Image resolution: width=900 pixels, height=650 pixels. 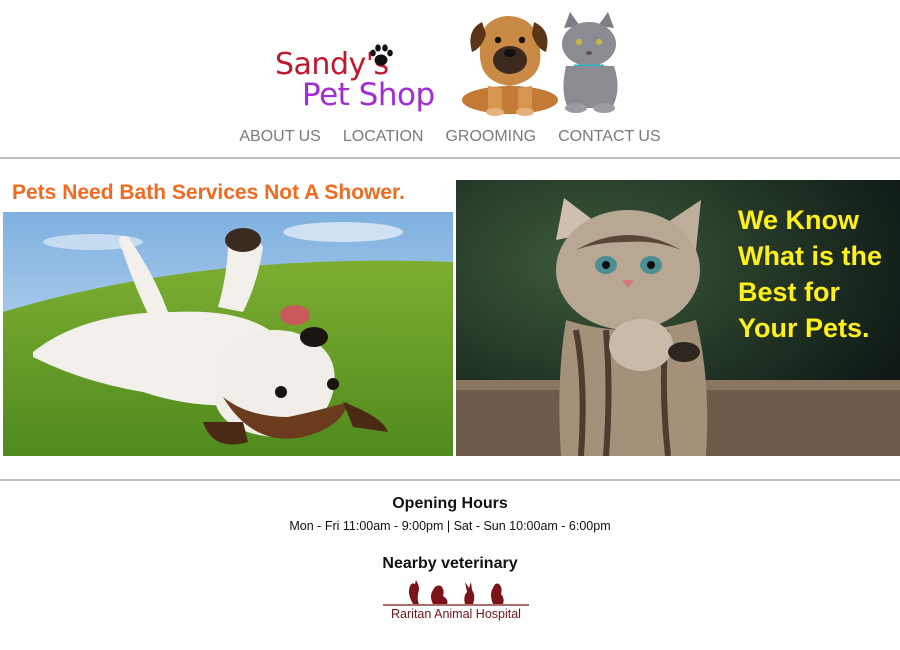 I want to click on bath-services-headline: Pets Need Bath Services Not A Shower., so click(x=208, y=192).